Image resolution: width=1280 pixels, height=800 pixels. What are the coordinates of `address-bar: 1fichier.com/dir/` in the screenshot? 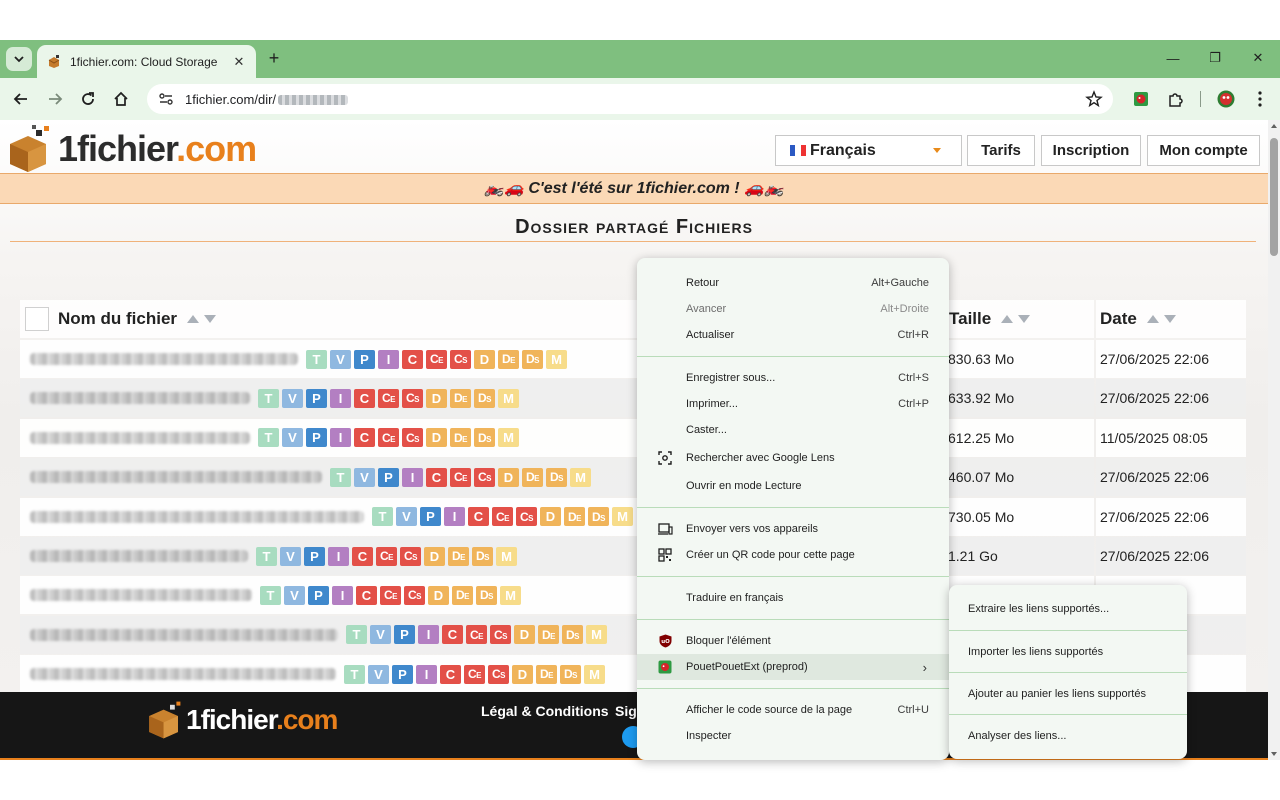 It's located at (630, 99).